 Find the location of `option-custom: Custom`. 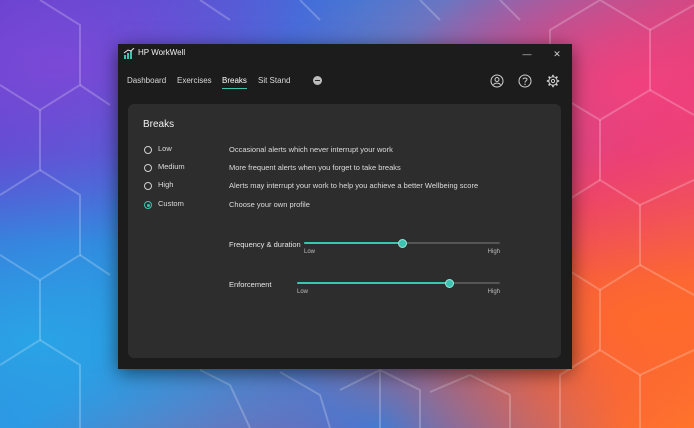

option-custom: Custom is located at coordinates (179, 206).